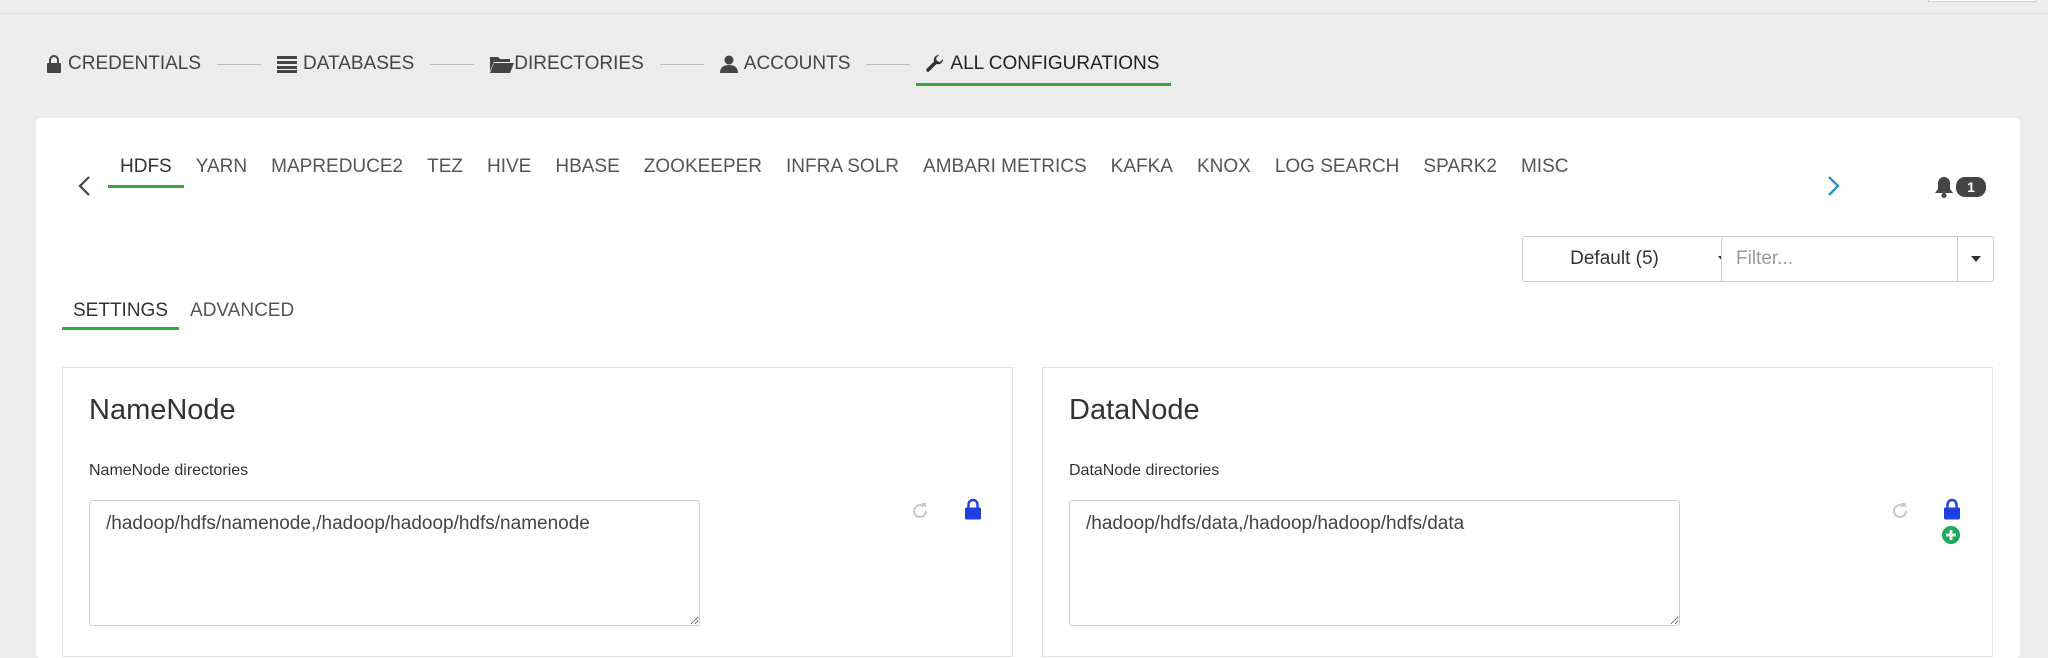  Describe the element at coordinates (1545, 169) in the screenshot. I see `tab-misc: MISC` at that location.